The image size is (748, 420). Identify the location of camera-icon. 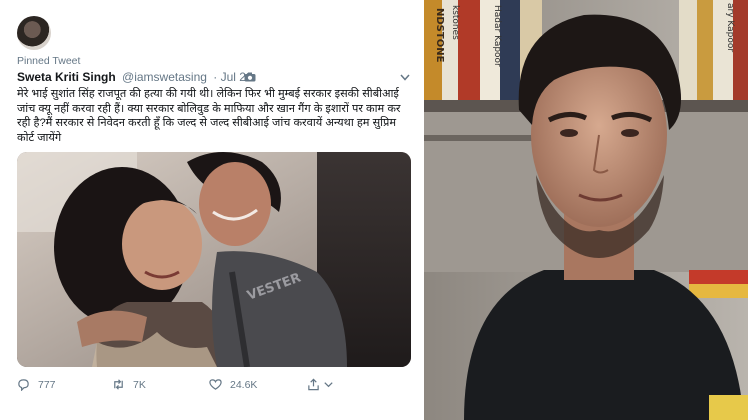
(250, 77).